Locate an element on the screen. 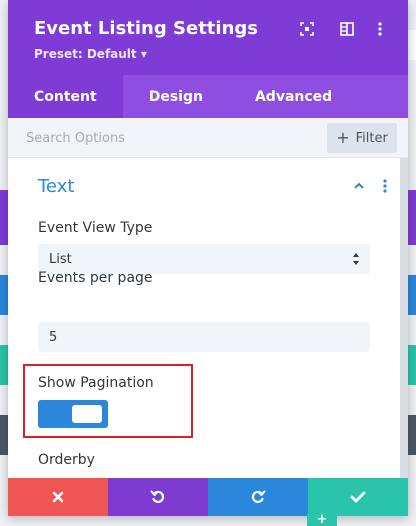  toggle-knob is located at coordinates (87, 414).